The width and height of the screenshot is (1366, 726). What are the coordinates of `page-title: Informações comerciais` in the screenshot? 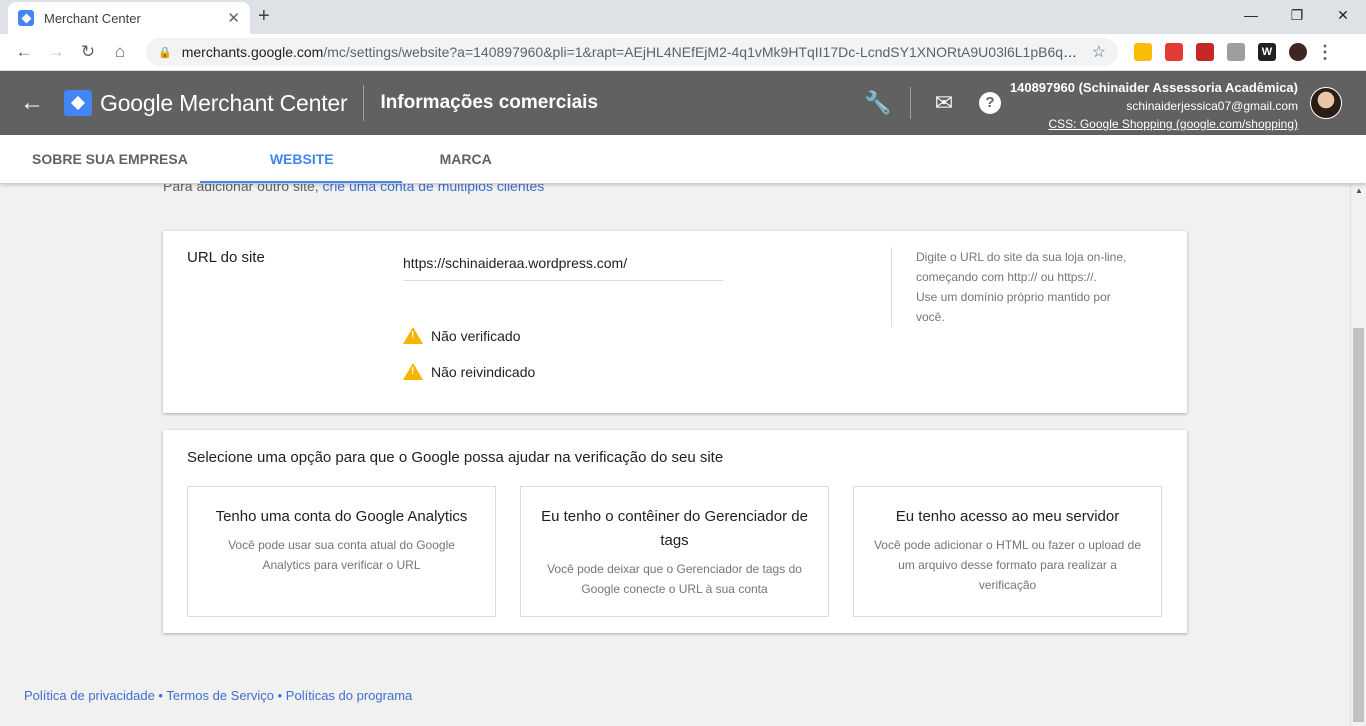 It's located at (489, 102).